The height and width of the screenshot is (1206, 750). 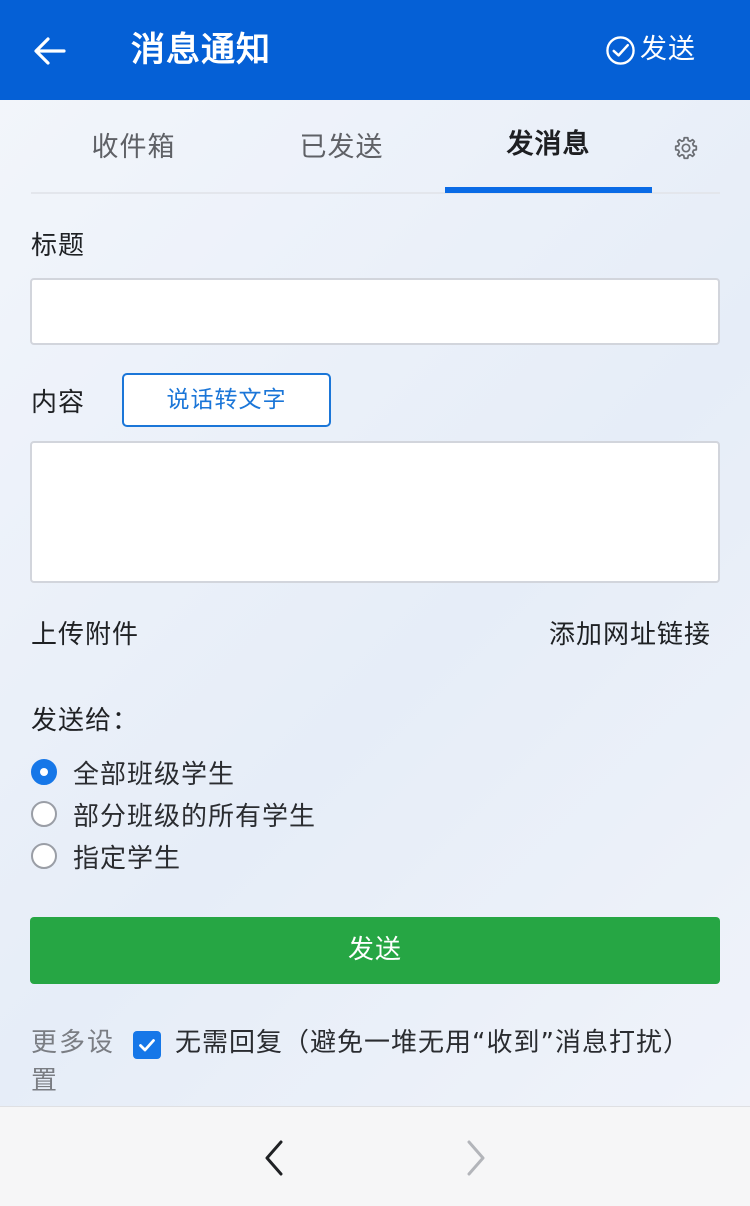 What do you see at coordinates (85, 632) in the screenshot?
I see `upload-attachment-link: 上传附件` at bounding box center [85, 632].